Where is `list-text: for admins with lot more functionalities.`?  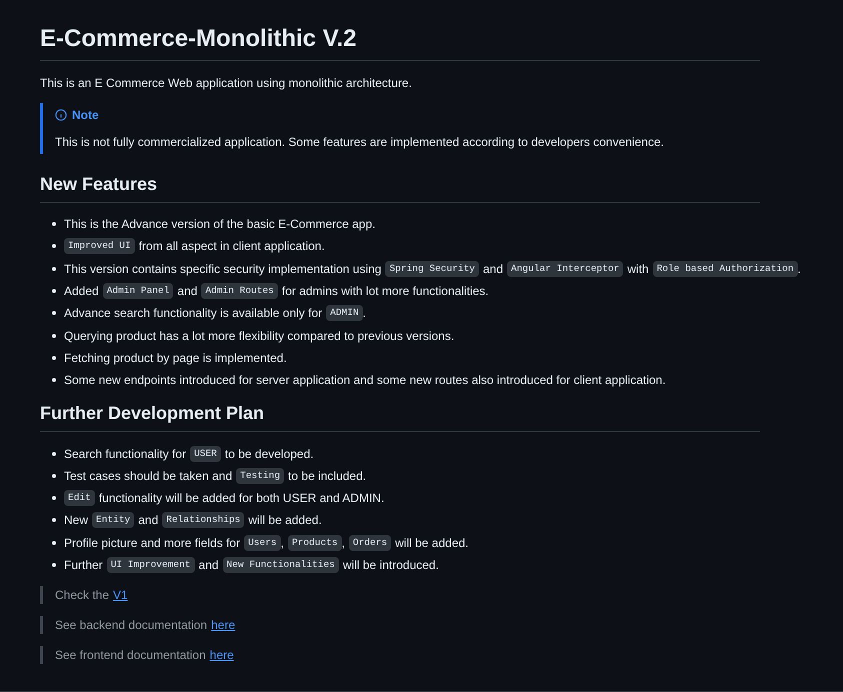
list-text: for admins with lot more functionalities. is located at coordinates (385, 291).